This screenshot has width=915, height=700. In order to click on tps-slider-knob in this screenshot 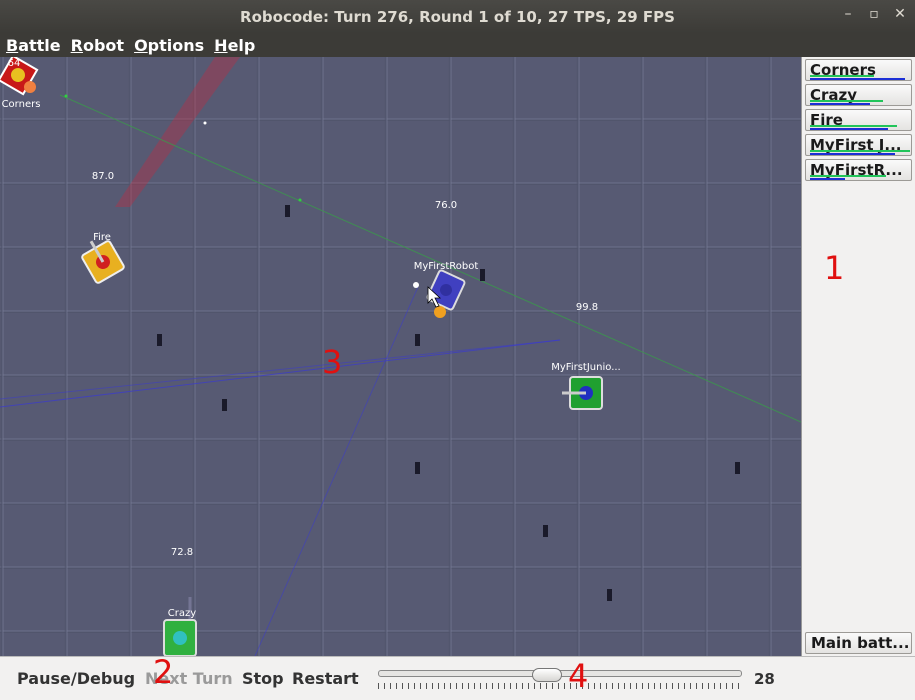, I will do `click(547, 675)`.